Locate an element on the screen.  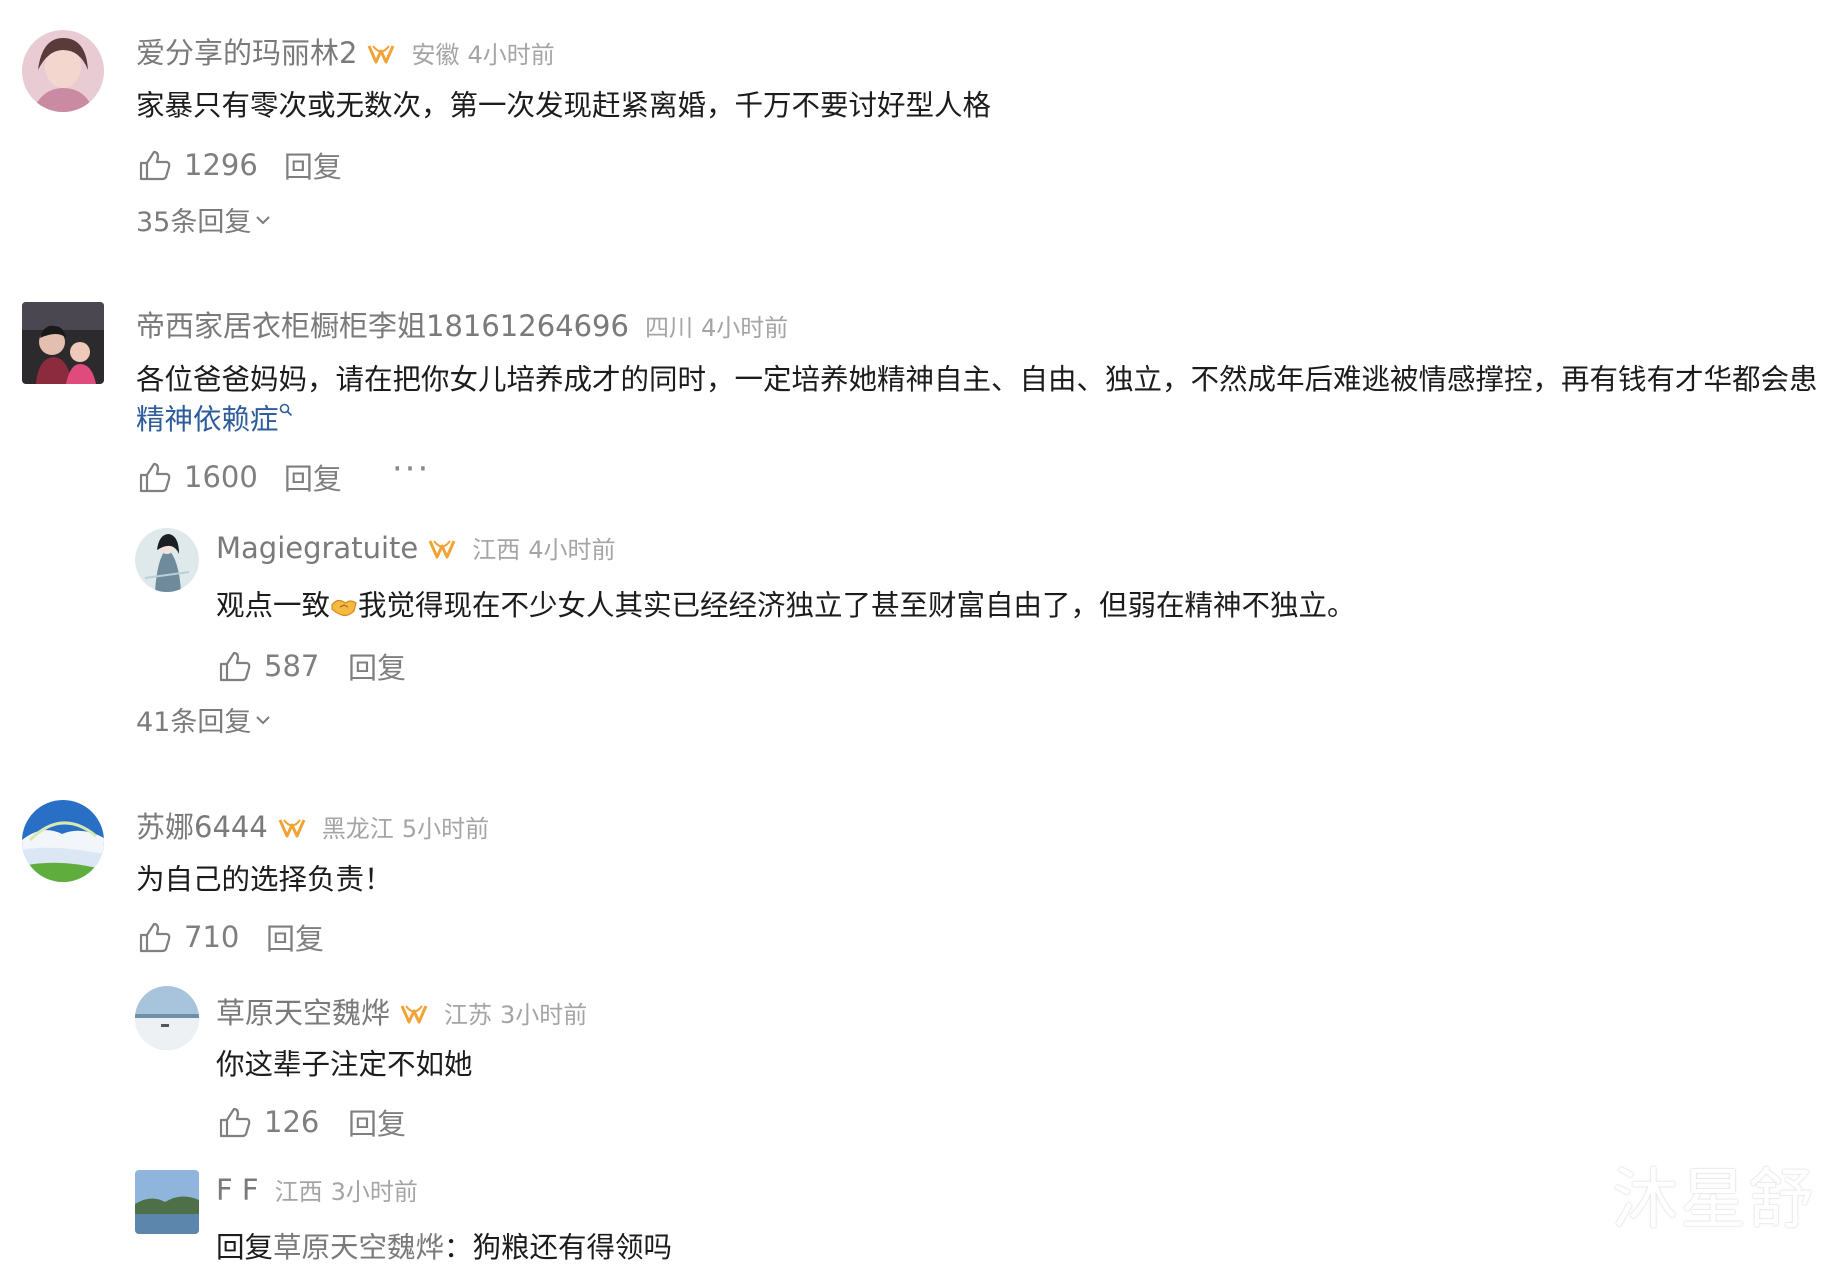
username: Magiegratuite is located at coordinates (317, 548).